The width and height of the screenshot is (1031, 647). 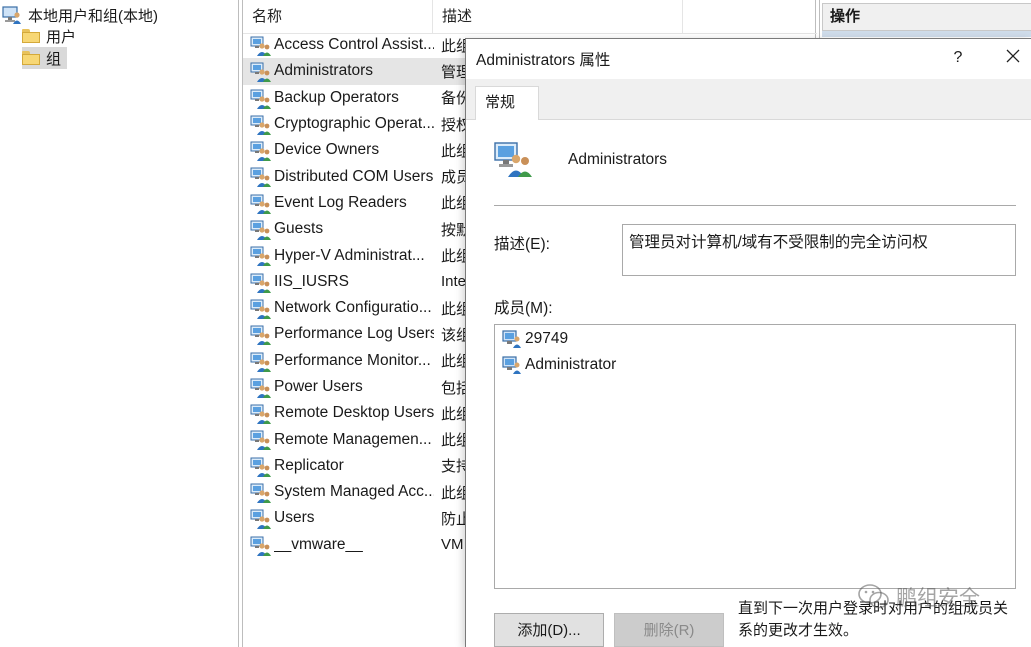 I want to click on close-button, so click(x=1013, y=58).